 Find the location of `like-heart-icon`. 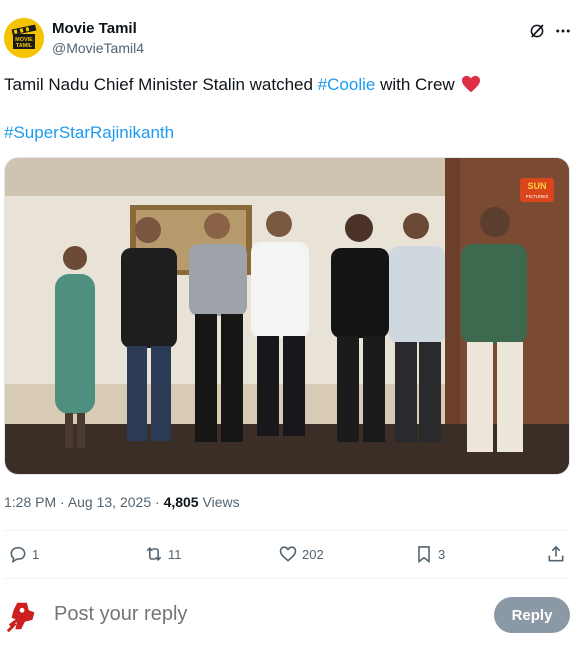

like-heart-icon is located at coordinates (288, 554).